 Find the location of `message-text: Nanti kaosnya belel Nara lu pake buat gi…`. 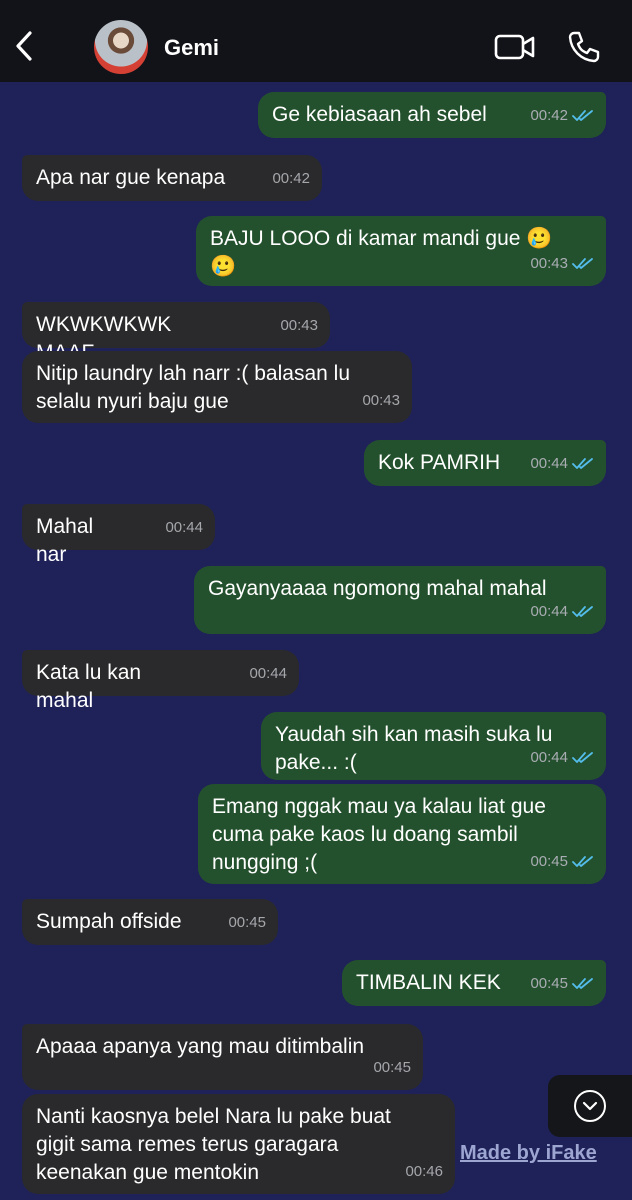

message-text: Nanti kaosnya belel Nara lu pake buat gi… is located at coordinates (213, 1144).